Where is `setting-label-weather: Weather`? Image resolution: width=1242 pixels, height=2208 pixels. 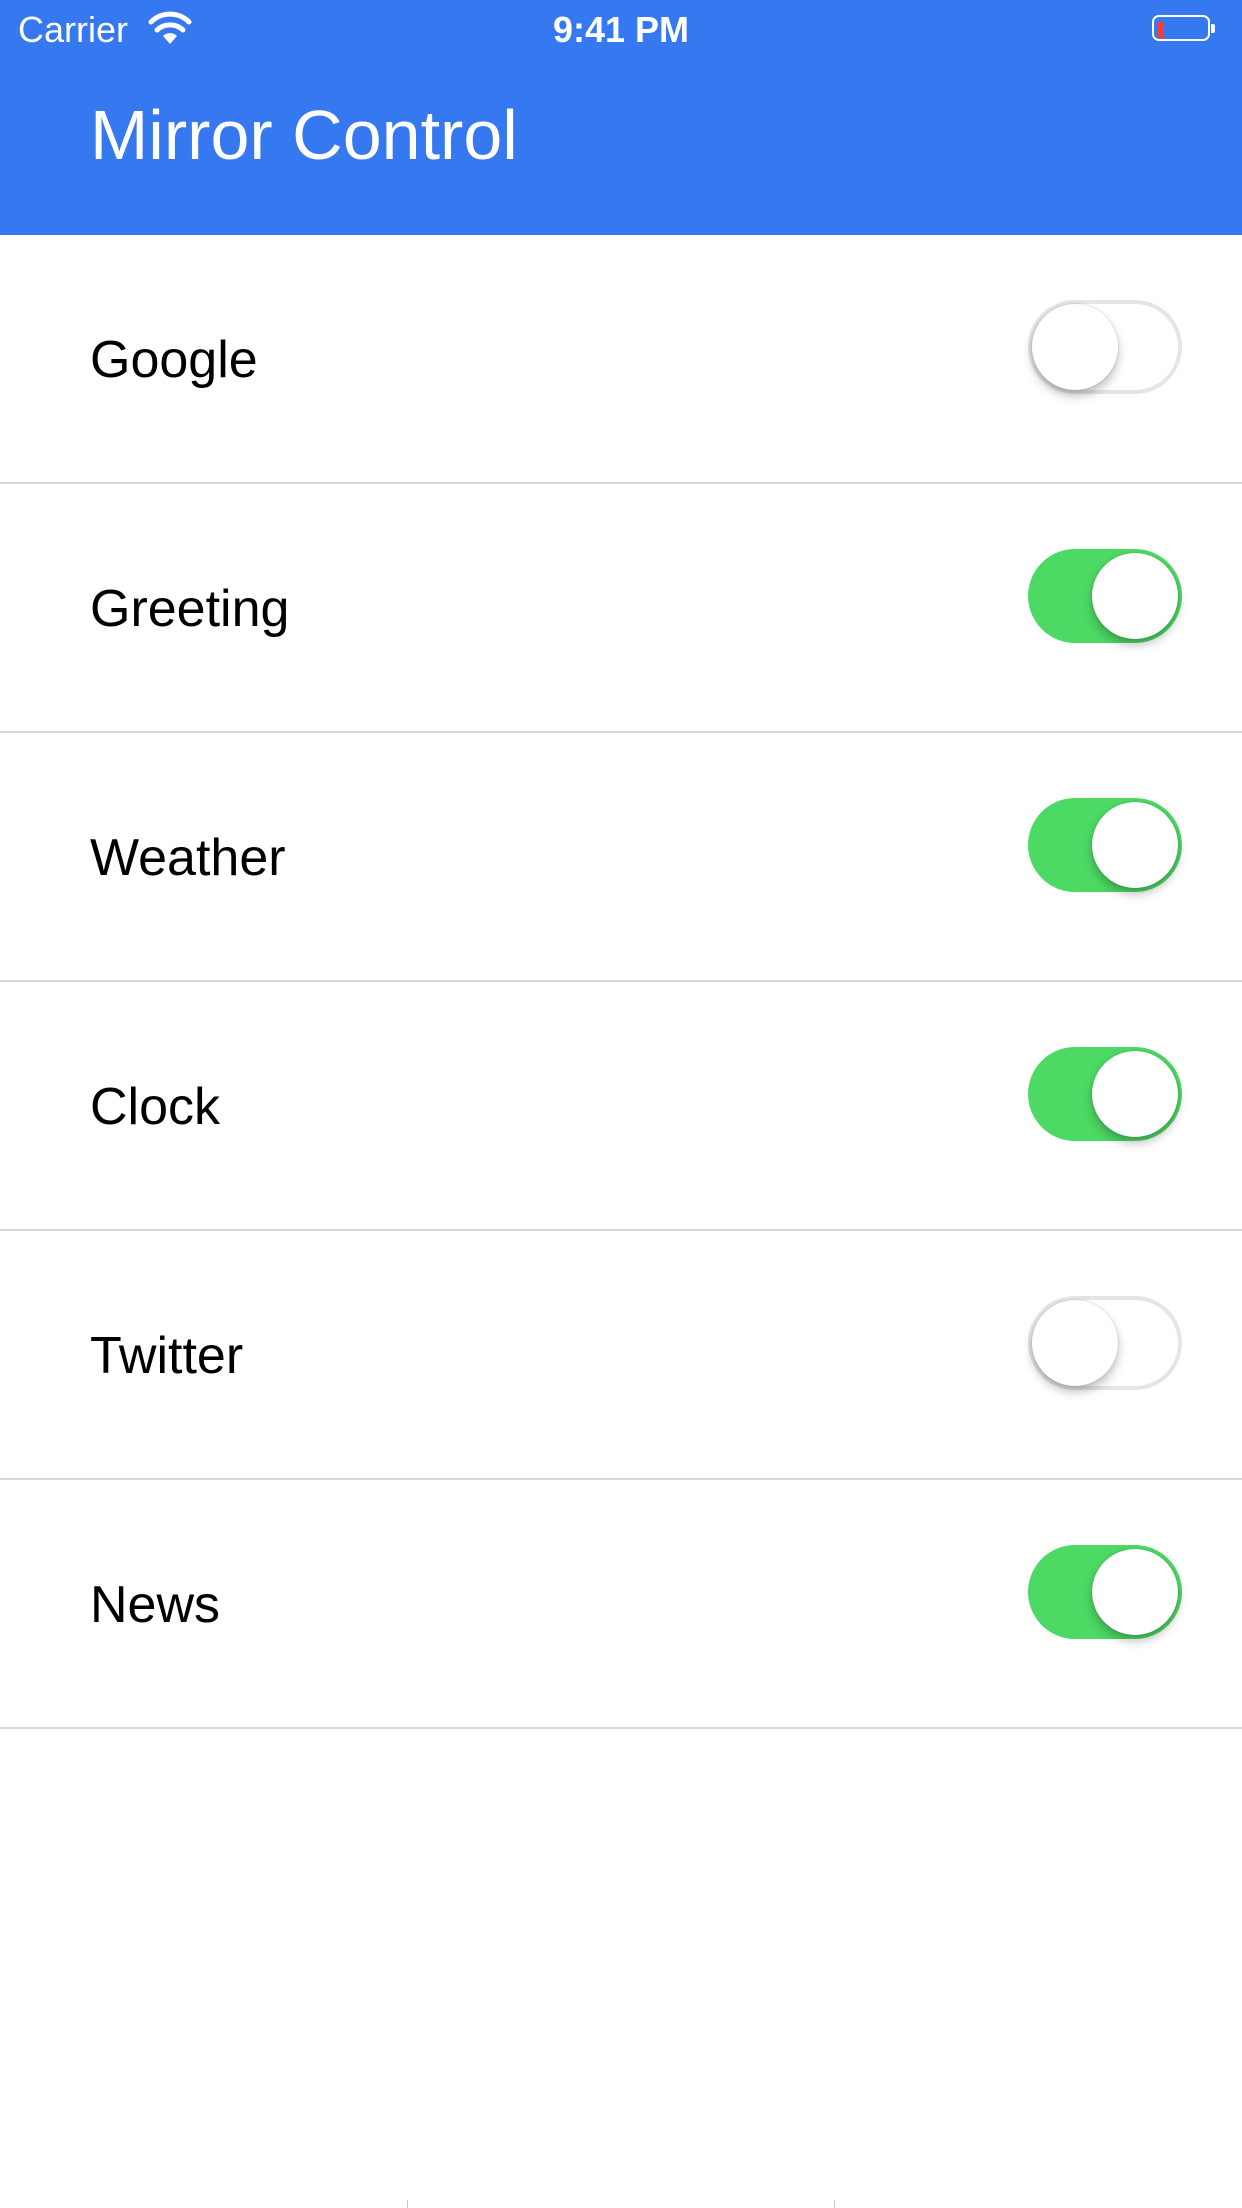 setting-label-weather: Weather is located at coordinates (188, 858).